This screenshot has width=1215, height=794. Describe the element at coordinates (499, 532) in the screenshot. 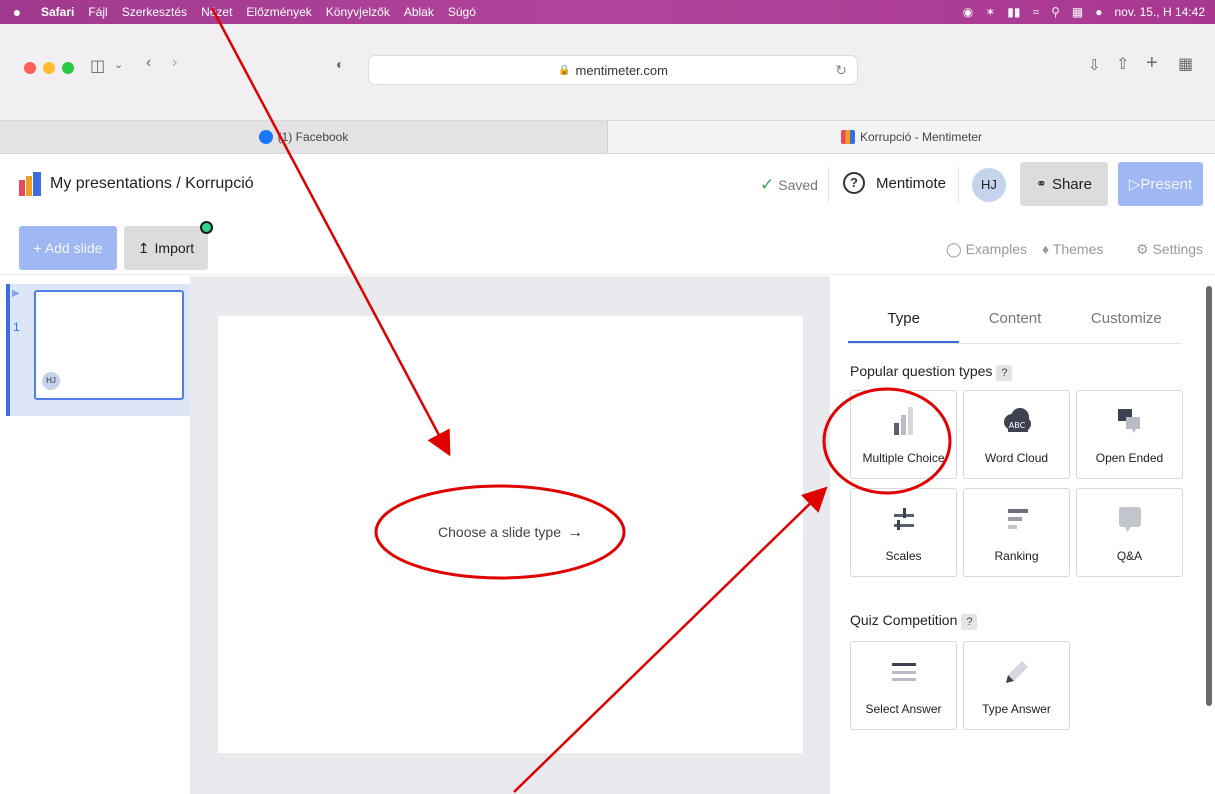

I see `choose-slide-type-label: Choose a slide type` at that location.